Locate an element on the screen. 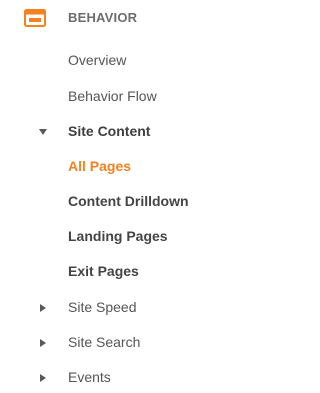  nav-group-label: Events is located at coordinates (89, 377).